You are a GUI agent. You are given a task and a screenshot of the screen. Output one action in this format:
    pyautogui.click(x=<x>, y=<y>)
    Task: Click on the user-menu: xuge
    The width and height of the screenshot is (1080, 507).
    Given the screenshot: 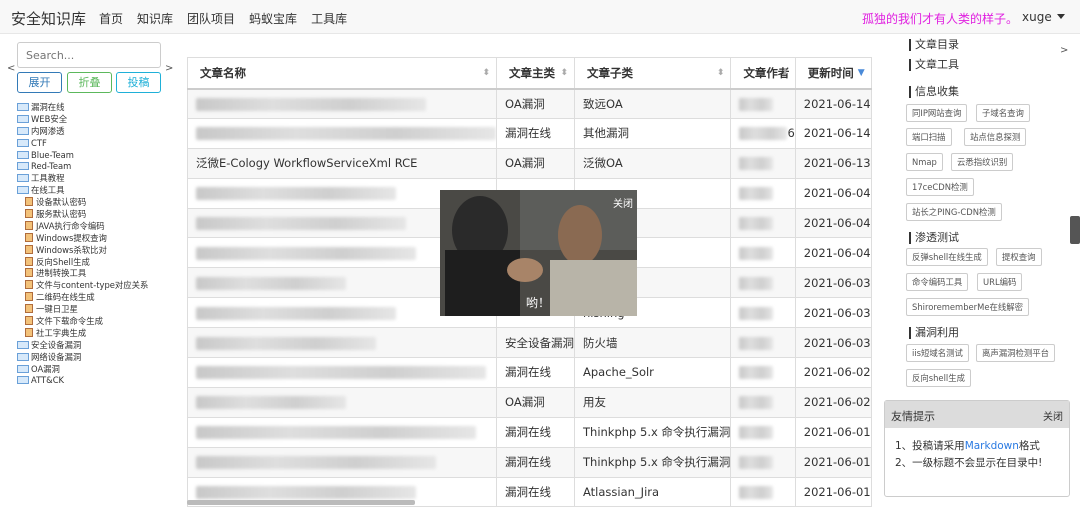 What is the action you would take?
    pyautogui.click(x=1043, y=17)
    